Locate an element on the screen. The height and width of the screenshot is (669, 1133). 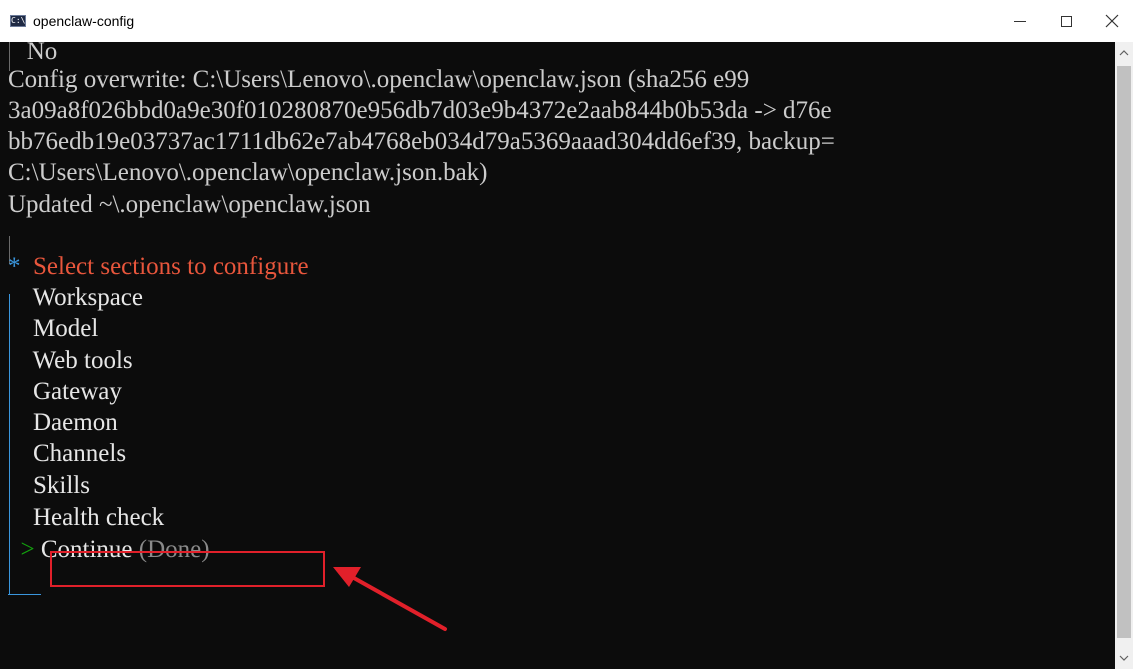
title-bar: C:\ openclaw-config is located at coordinates (566, 21).